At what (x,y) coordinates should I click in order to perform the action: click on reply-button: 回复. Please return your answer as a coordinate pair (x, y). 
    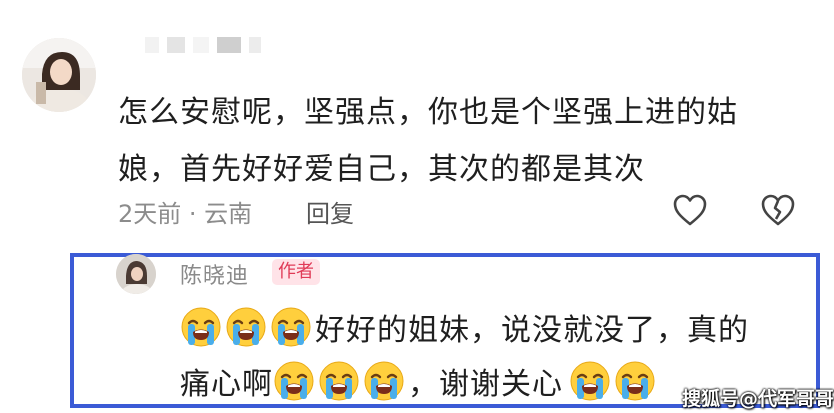
    Looking at the image, I should click on (330, 211).